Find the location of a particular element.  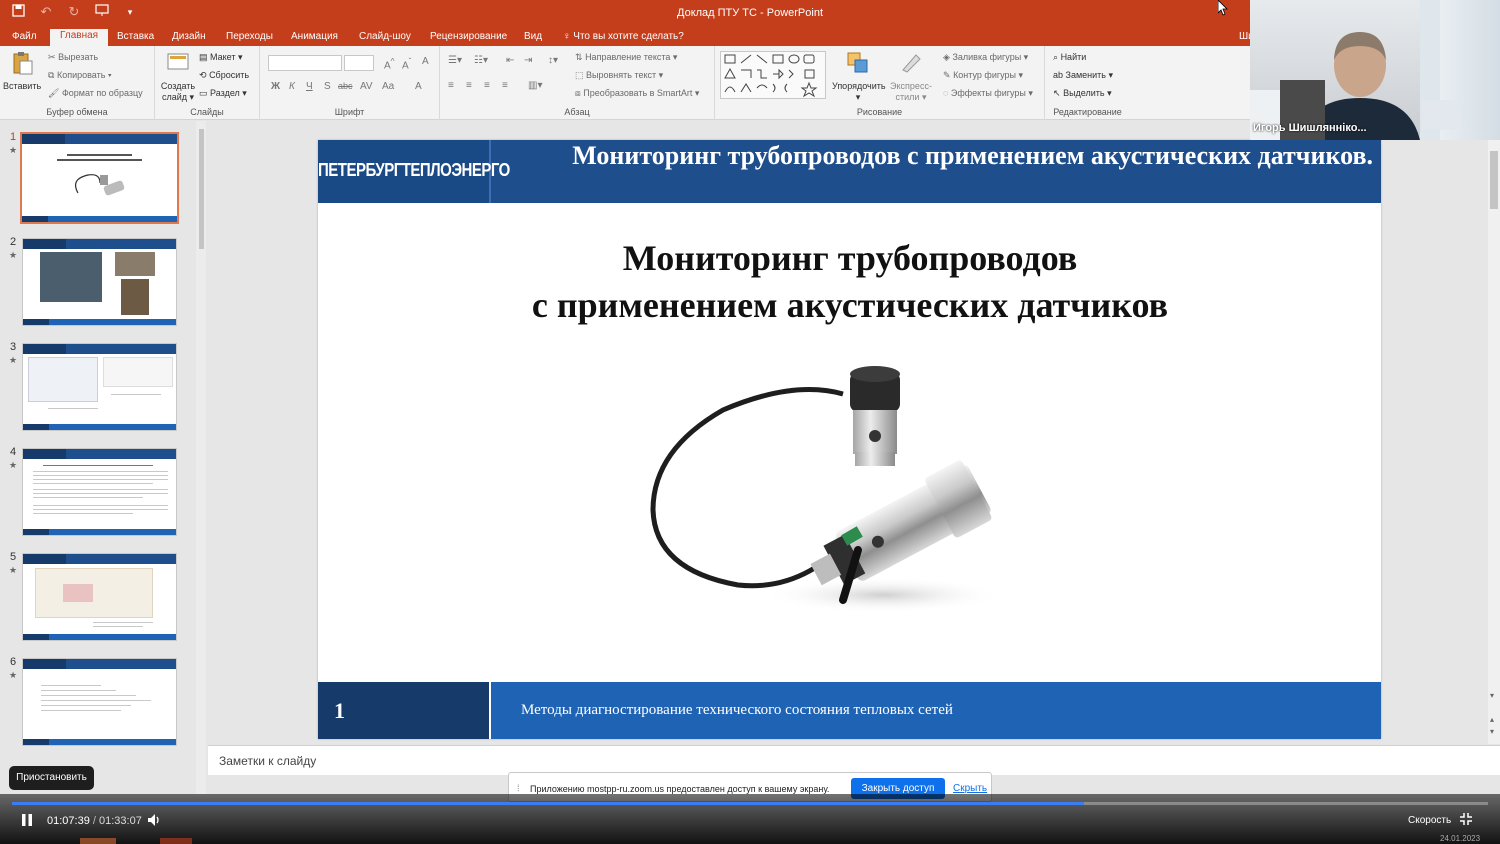

tab-home: Главная is located at coordinates (79, 37).